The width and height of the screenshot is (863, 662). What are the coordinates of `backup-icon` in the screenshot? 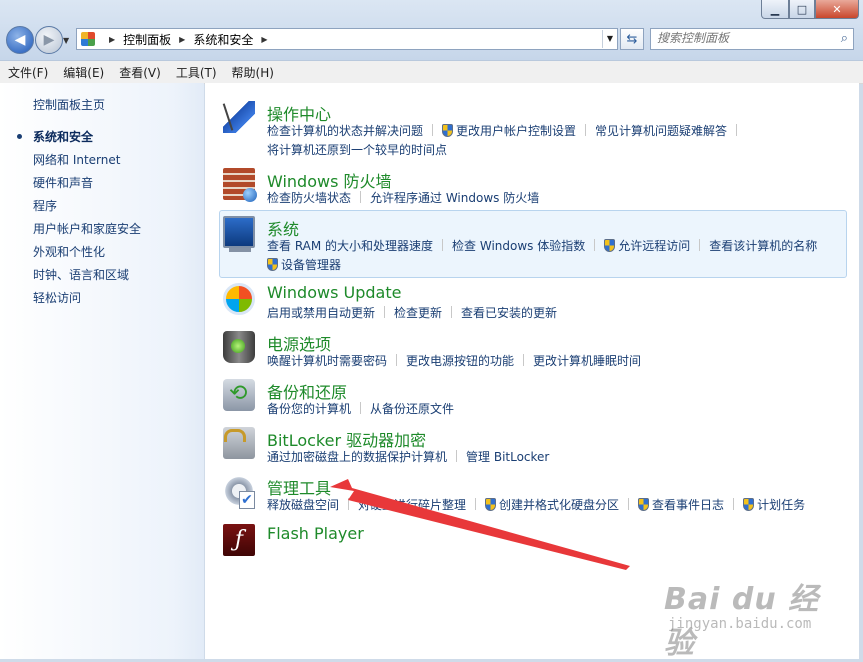 It's located at (239, 395).